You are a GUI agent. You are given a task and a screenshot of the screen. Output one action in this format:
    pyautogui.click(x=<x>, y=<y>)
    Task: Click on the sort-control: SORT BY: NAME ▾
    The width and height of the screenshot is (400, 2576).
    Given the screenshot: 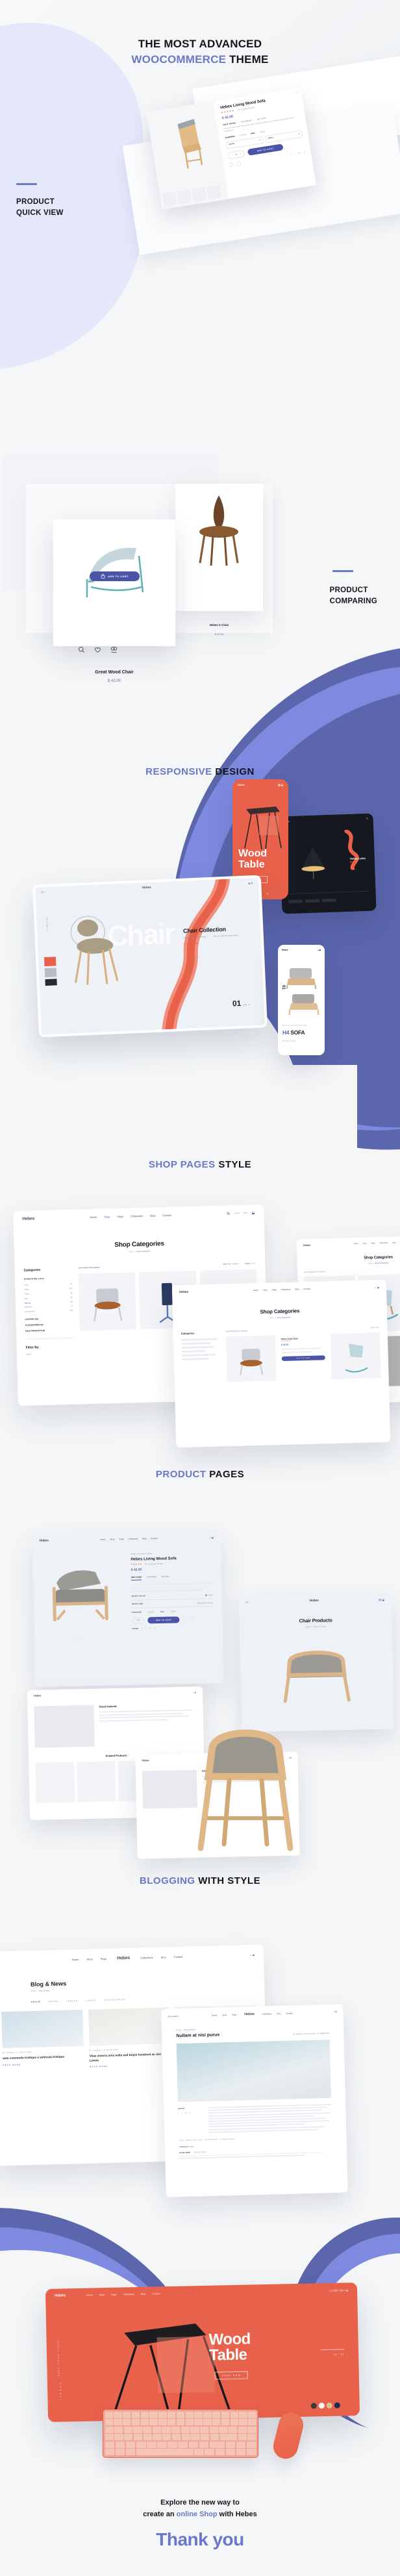 What is the action you would take?
    pyautogui.click(x=231, y=1264)
    